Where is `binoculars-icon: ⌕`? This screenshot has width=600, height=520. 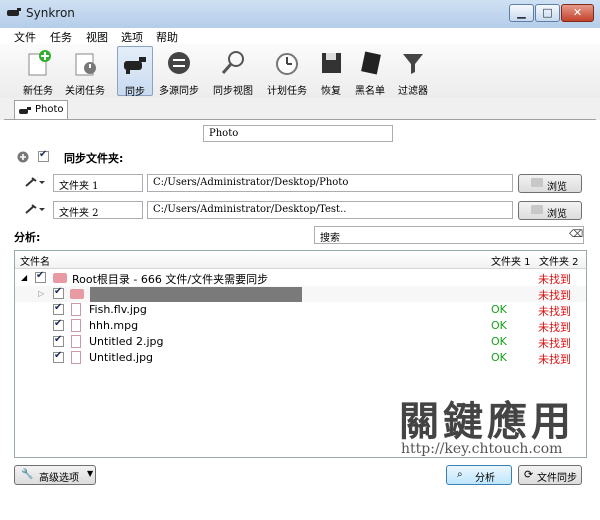 binoculars-icon: ⌕ is located at coordinates (460, 474).